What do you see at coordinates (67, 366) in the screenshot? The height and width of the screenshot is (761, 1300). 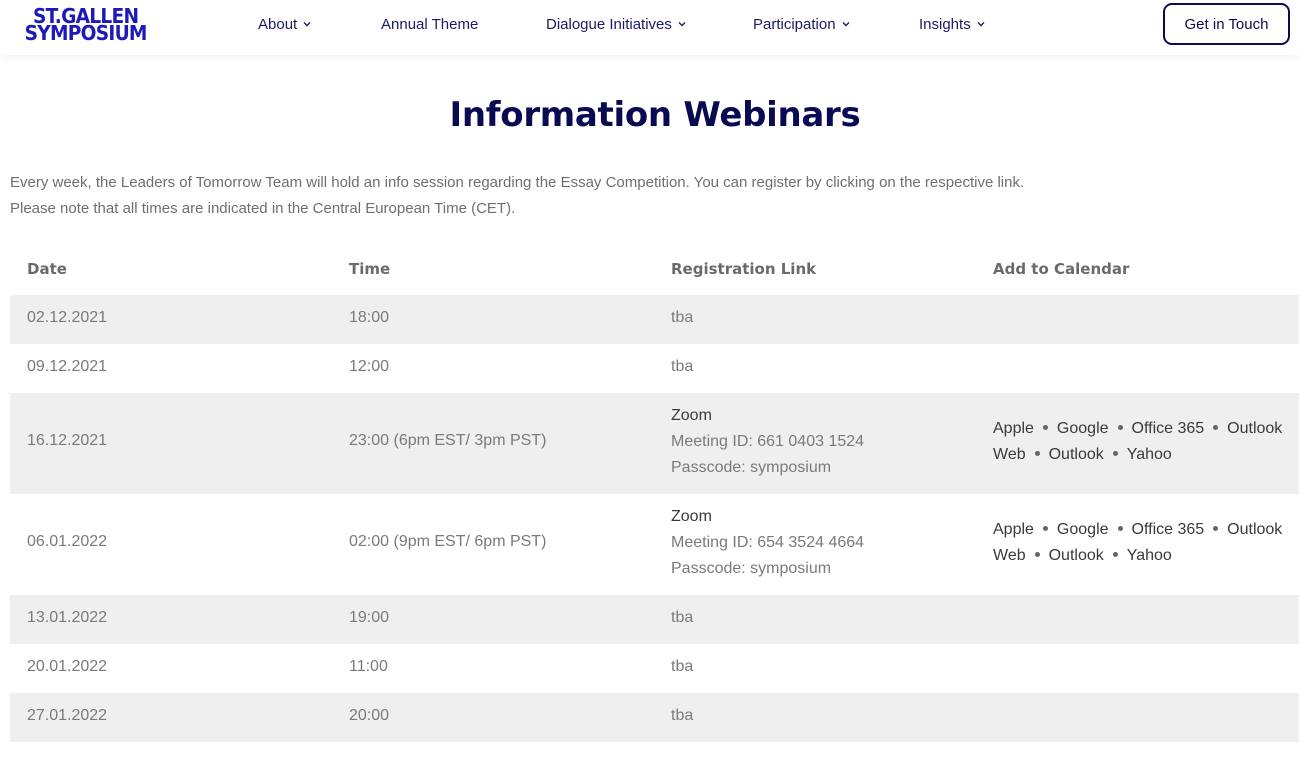 I see `cell-date: 09.12.2021` at bounding box center [67, 366].